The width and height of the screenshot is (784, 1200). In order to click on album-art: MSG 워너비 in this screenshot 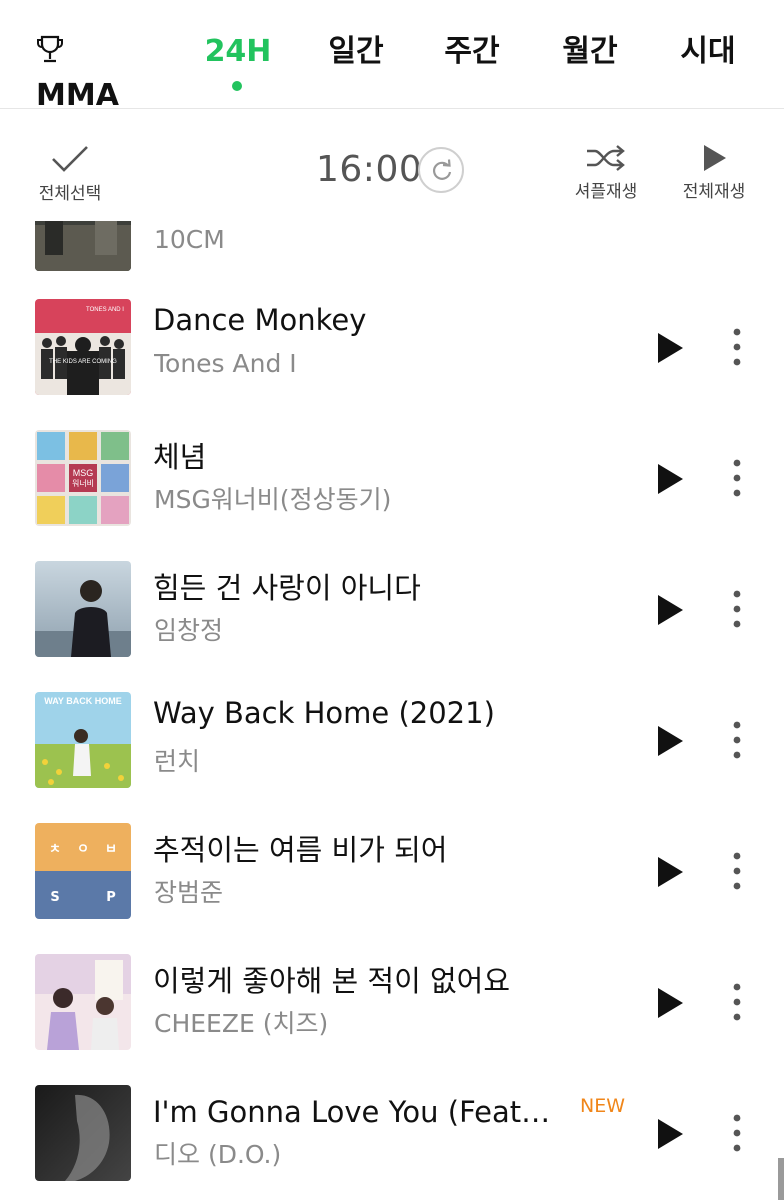, I will do `click(83, 478)`.